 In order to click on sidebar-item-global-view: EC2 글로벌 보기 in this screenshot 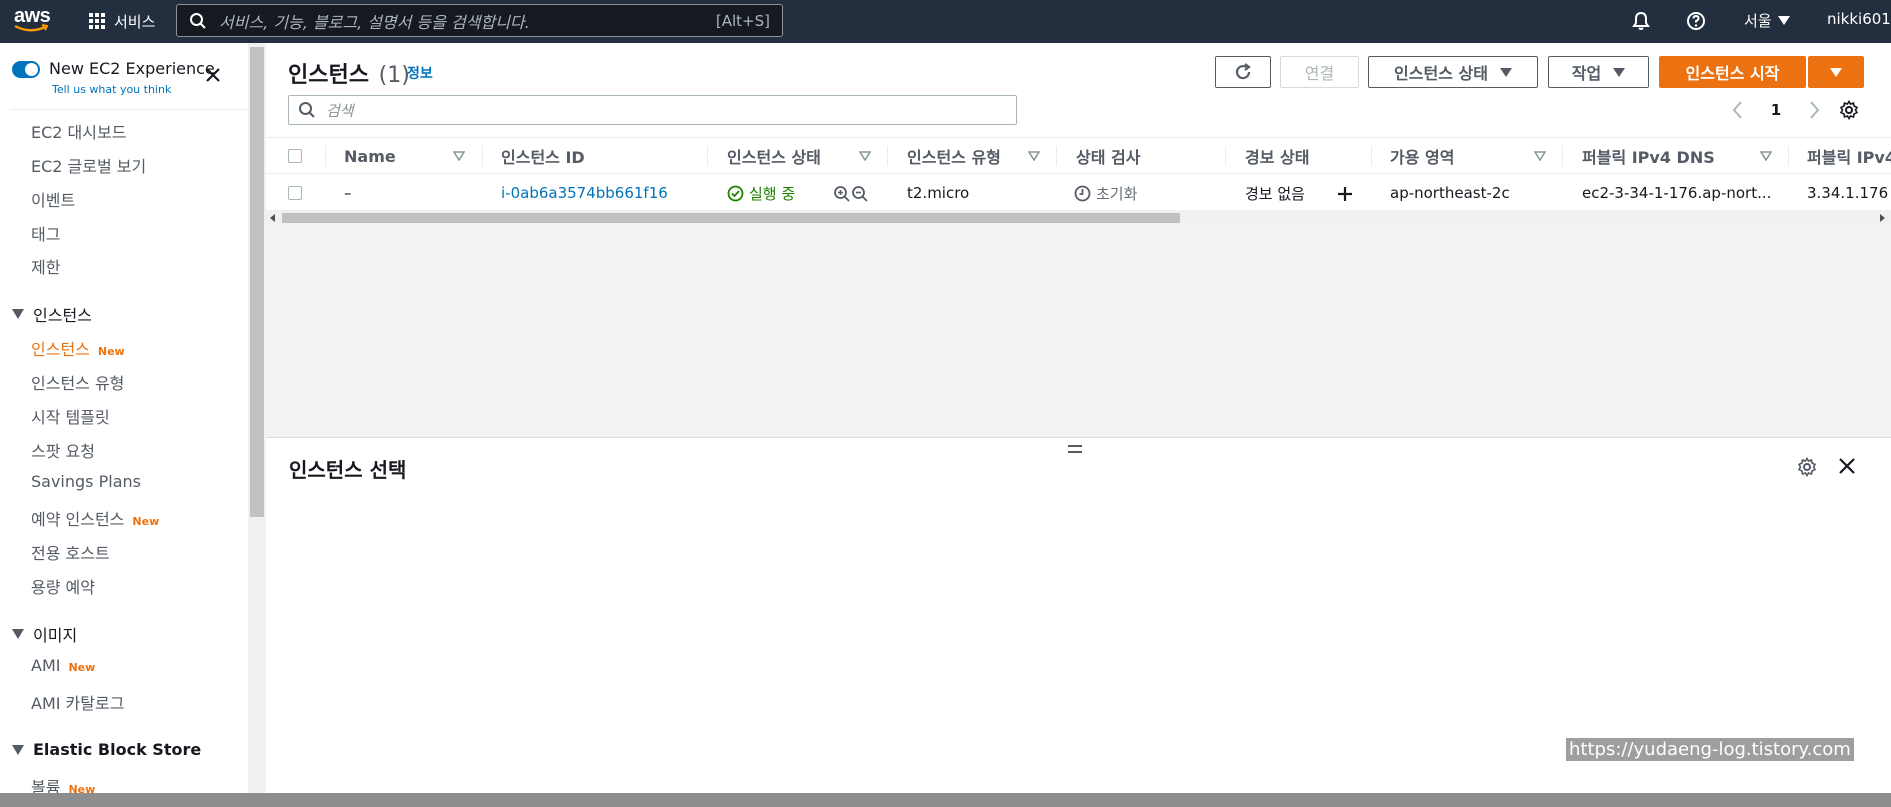, I will do `click(88, 165)`.